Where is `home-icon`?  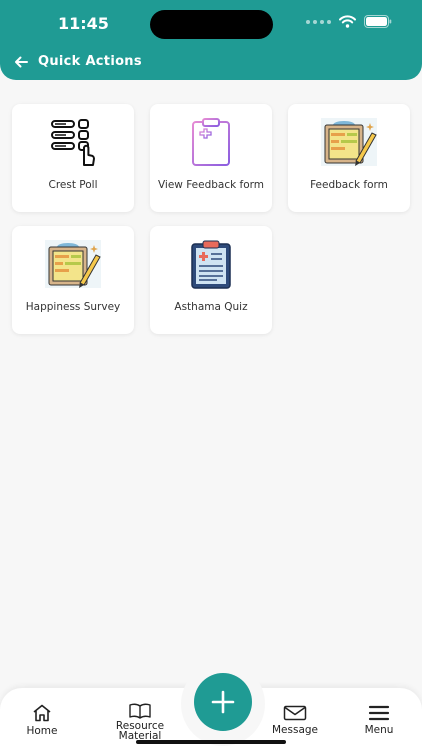 home-icon is located at coordinates (42, 713).